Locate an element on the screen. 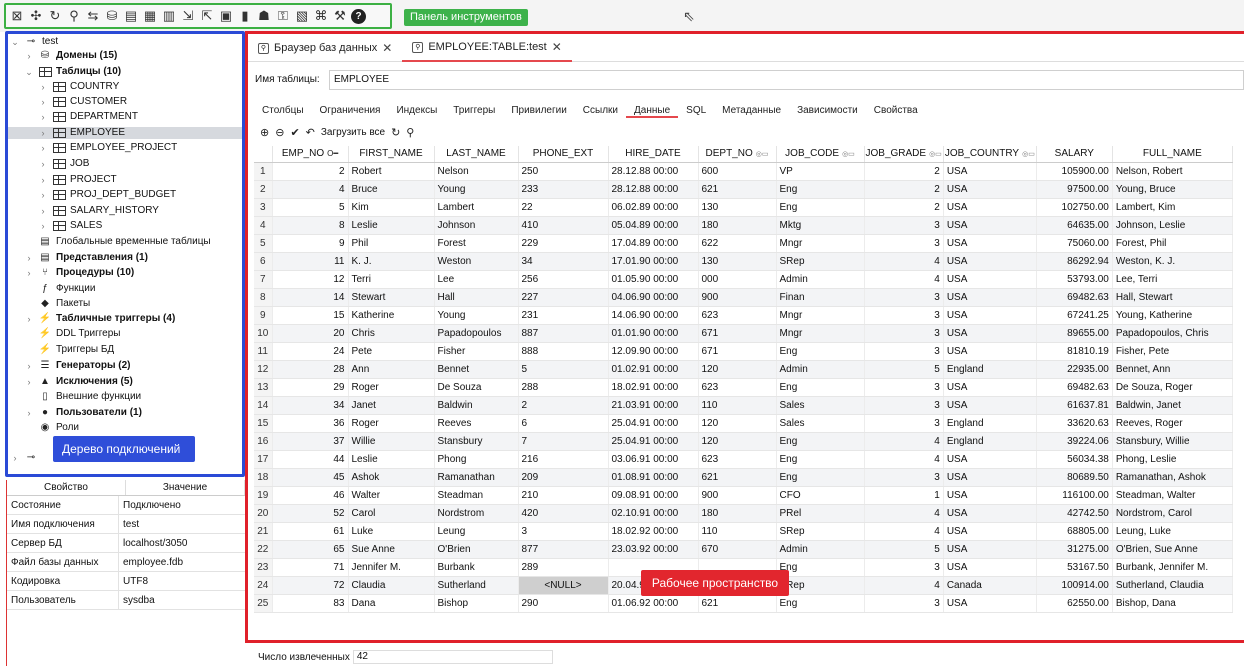 The width and height of the screenshot is (1244, 666). table-cell: Nordstrom is located at coordinates (476, 513).